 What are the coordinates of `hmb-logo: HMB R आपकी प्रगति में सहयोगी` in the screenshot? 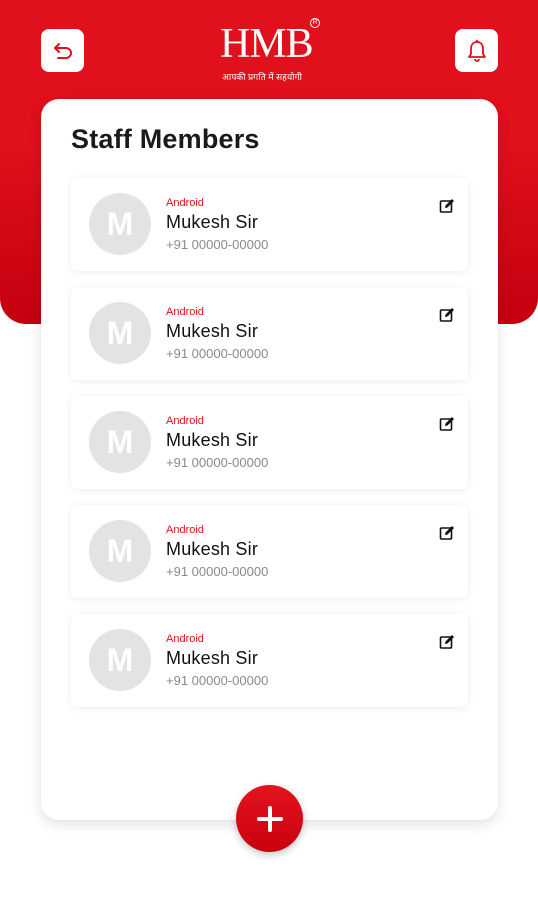 It's located at (269, 51).